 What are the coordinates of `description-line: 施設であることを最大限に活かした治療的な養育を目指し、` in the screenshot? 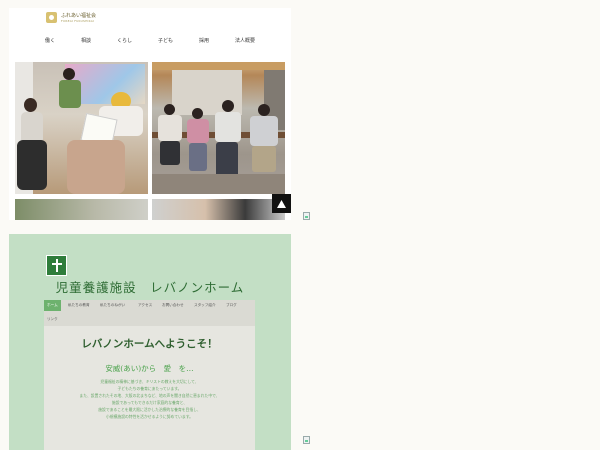 It's located at (149, 409).